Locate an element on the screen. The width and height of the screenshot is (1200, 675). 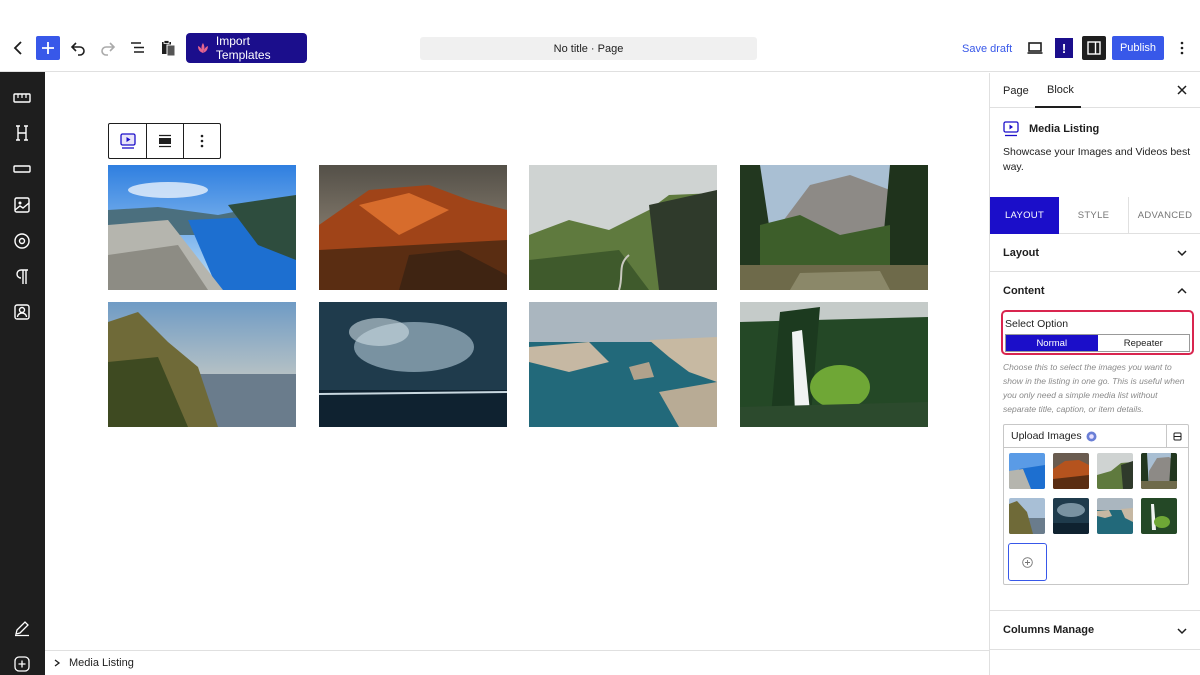
image-icon is located at coordinates (22, 205).